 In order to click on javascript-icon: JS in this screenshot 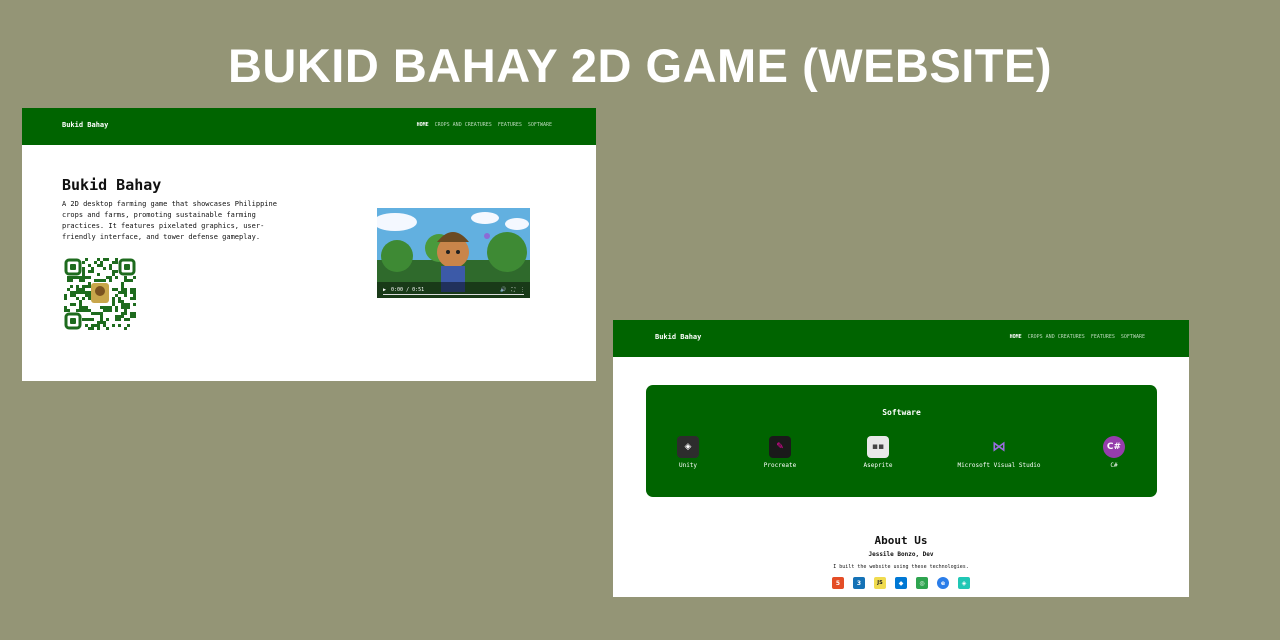, I will do `click(880, 583)`.